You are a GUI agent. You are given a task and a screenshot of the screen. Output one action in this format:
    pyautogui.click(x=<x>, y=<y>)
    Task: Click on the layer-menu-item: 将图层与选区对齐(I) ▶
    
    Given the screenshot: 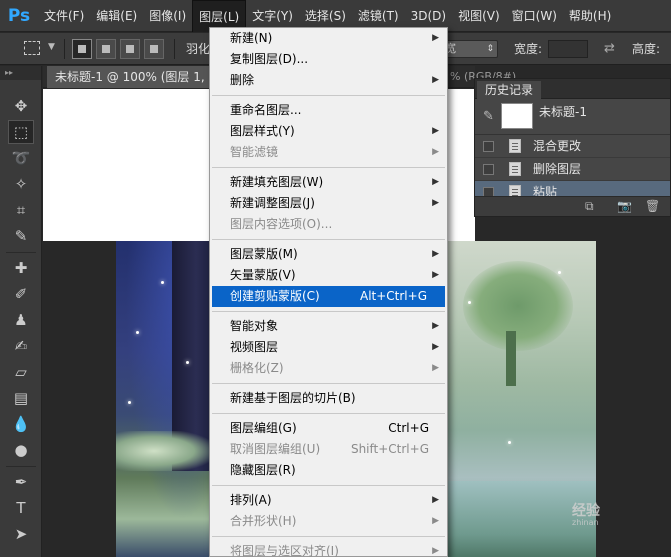 What is the action you would take?
    pyautogui.click(x=328, y=549)
    